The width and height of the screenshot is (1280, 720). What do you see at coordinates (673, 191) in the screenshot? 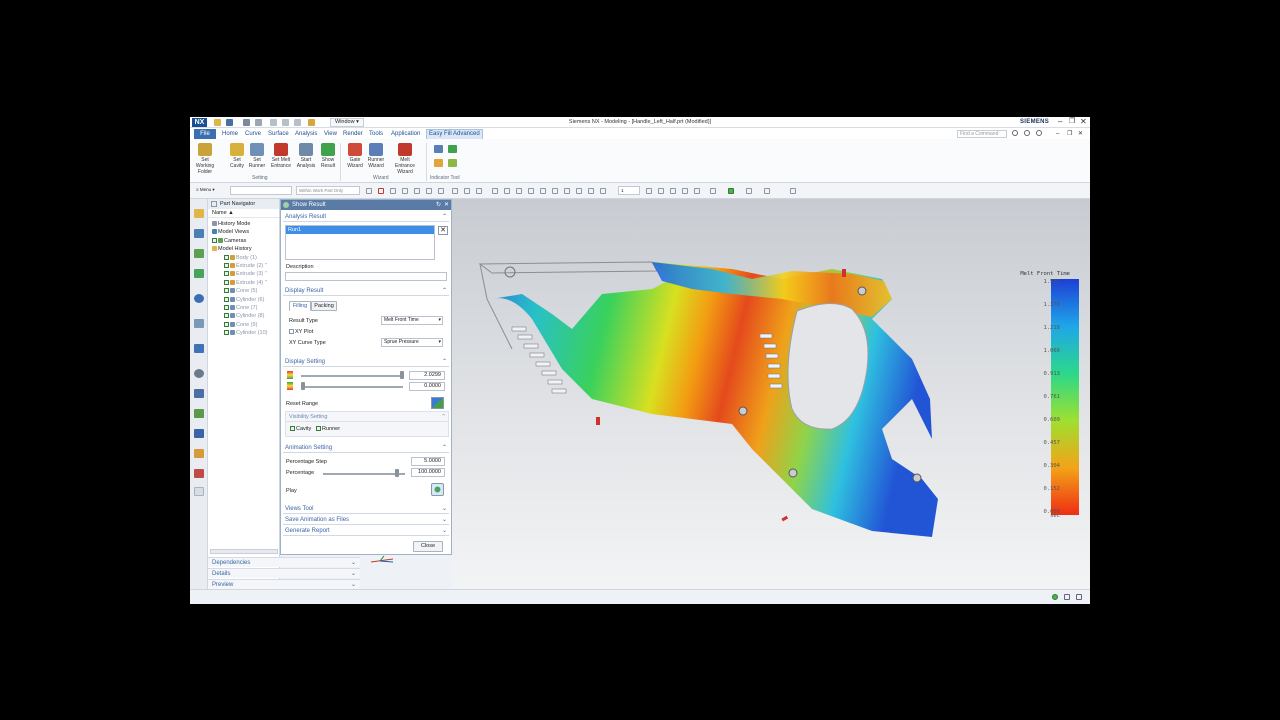
I see `rotate-icon` at bounding box center [673, 191].